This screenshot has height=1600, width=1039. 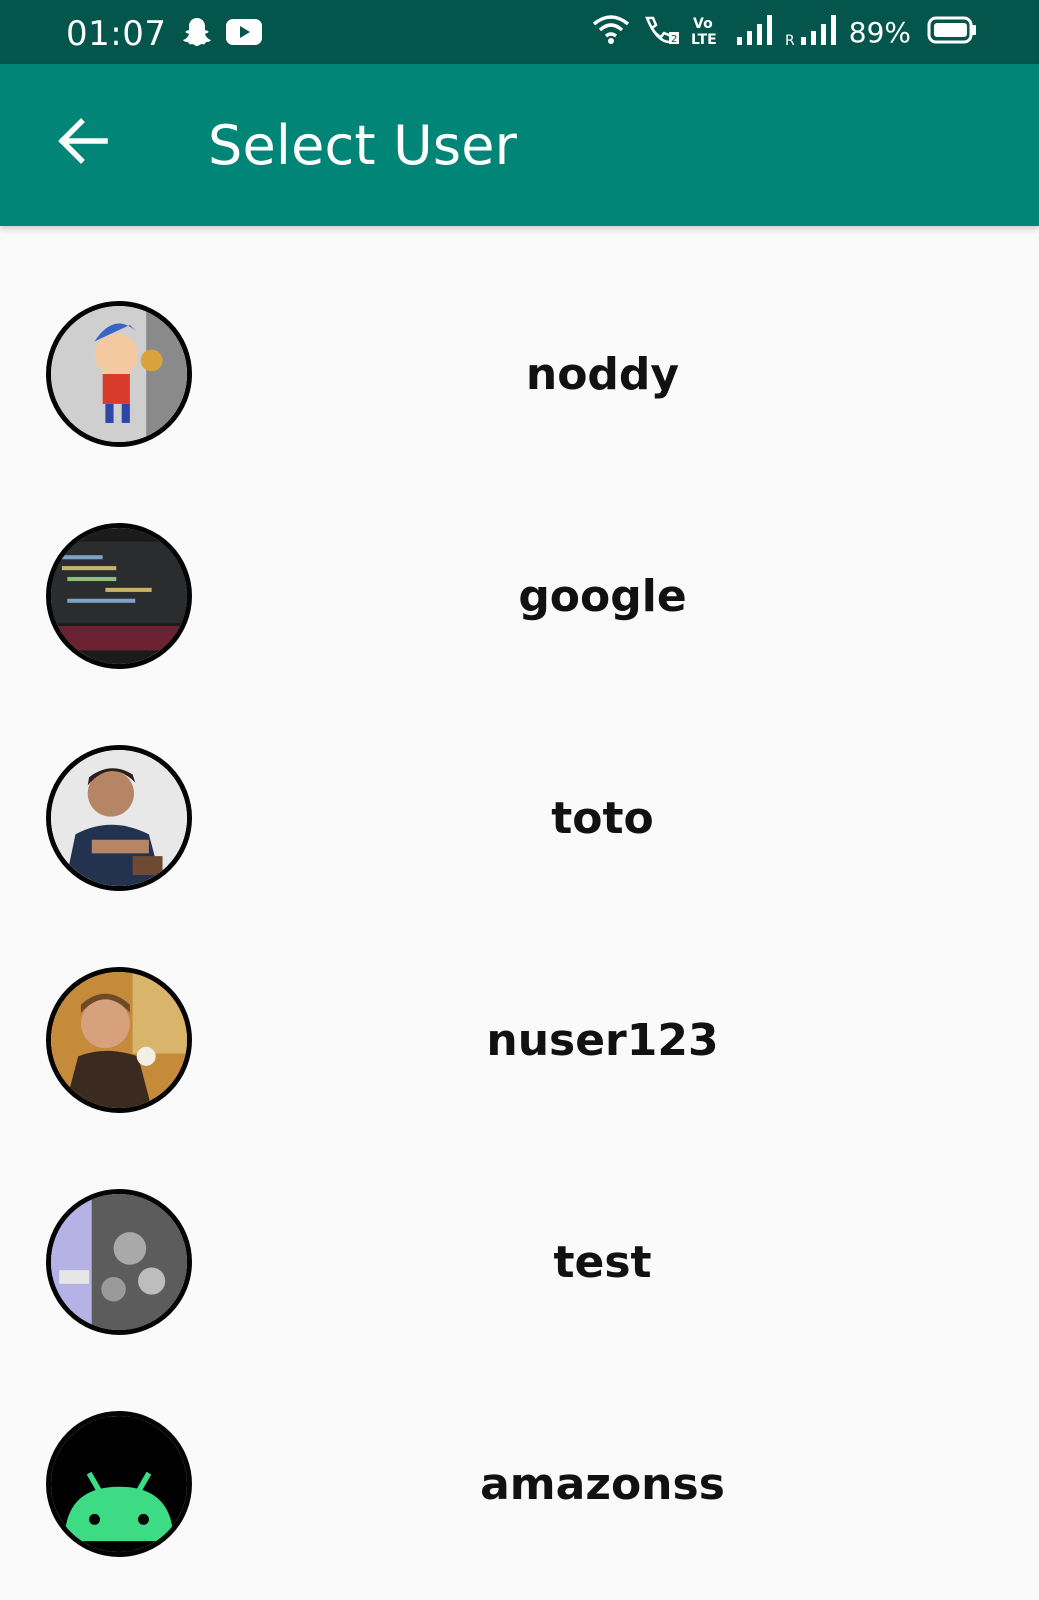 I want to click on system-status-icons: 2 Vo LTE R 89%, so click(x=784, y=32).